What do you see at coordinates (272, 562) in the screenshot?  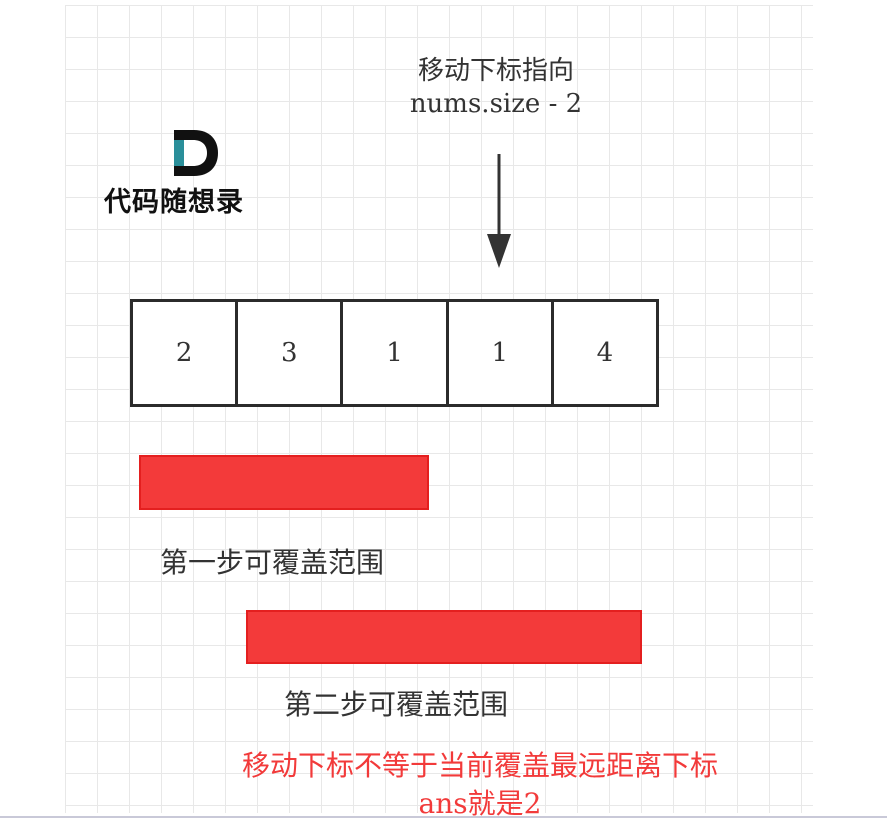 I see `first-step-caption: 第一步可覆盖范围` at bounding box center [272, 562].